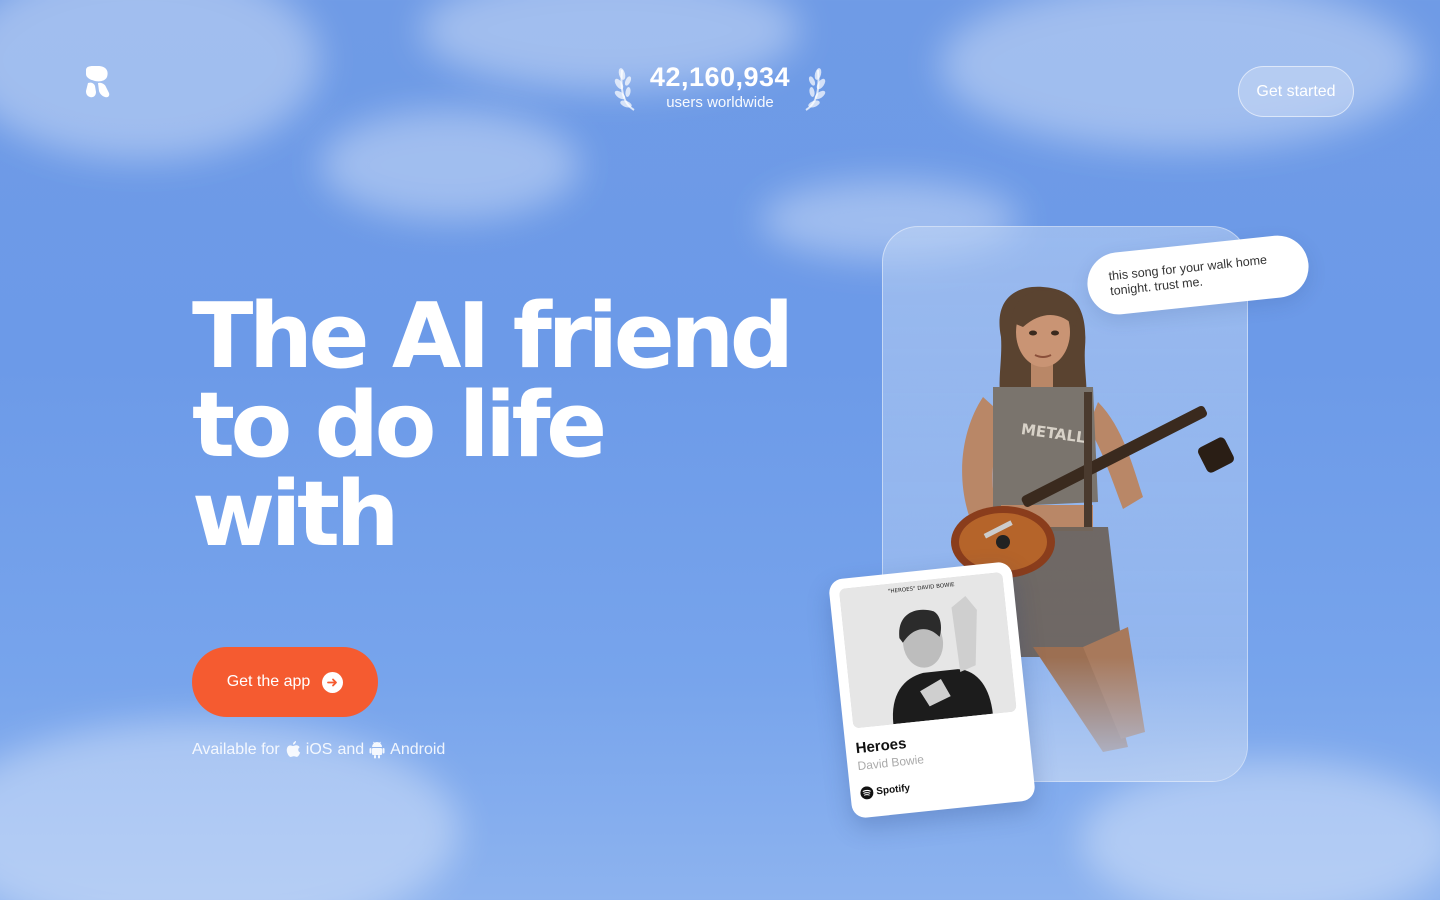 The image size is (1440, 900). Describe the element at coordinates (867, 793) in the screenshot. I see `spotify-icon` at that location.